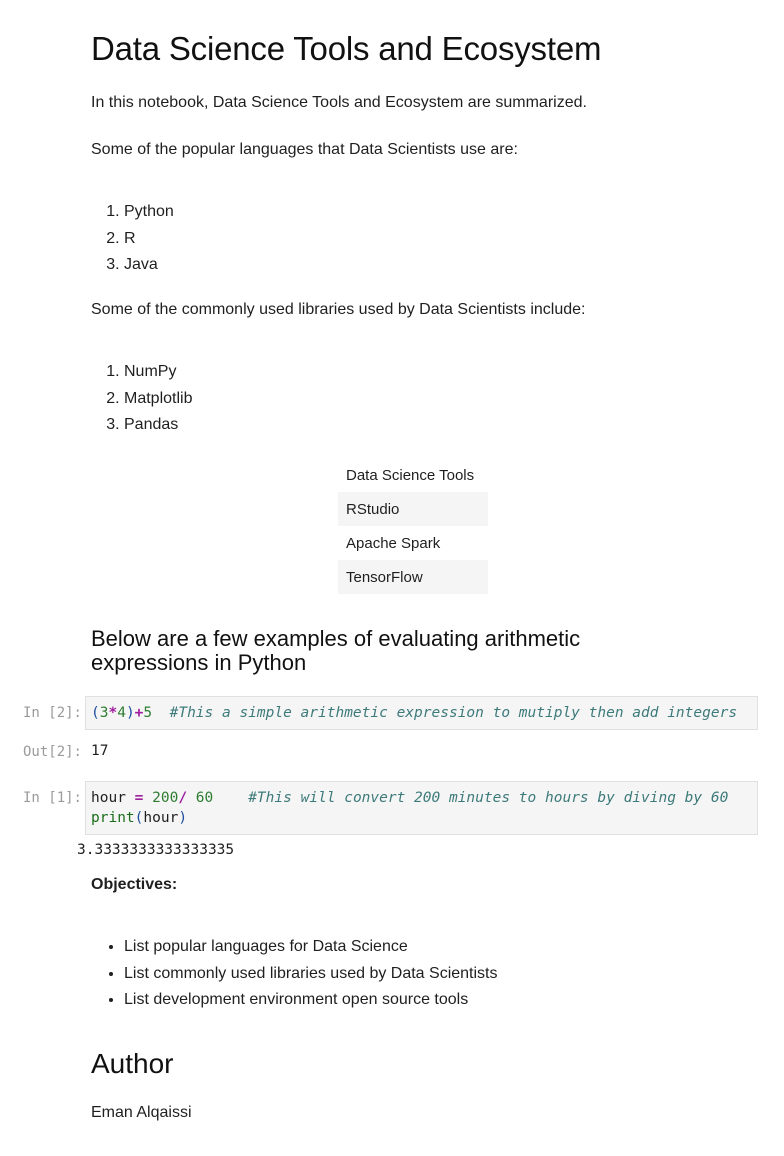 The width and height of the screenshot is (784, 1156). Describe the element at coordinates (148, 713) in the screenshot. I see `code-token: 5` at that location.